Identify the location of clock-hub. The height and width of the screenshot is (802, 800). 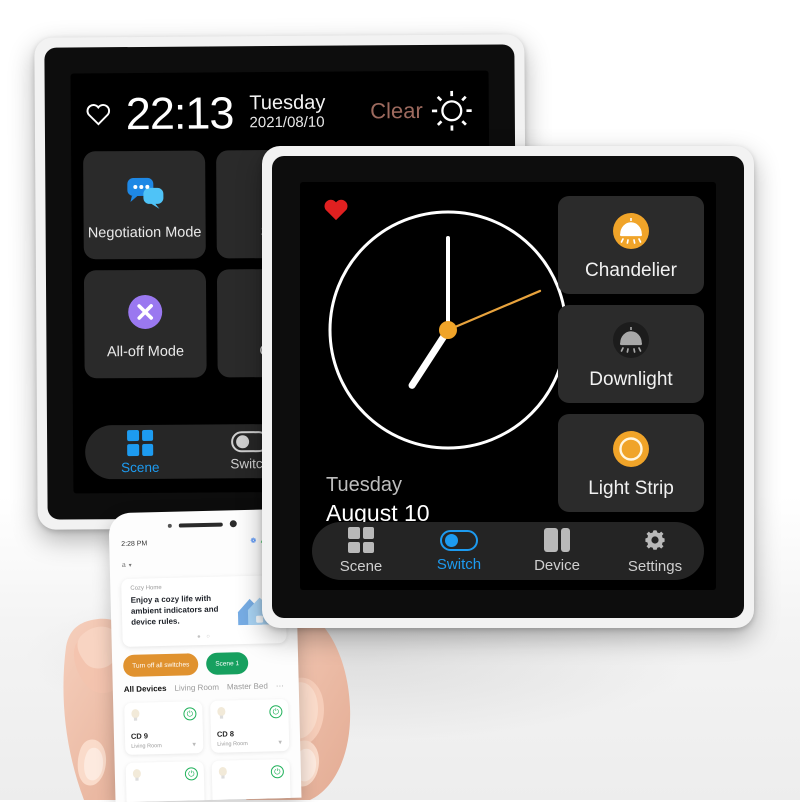
(448, 330).